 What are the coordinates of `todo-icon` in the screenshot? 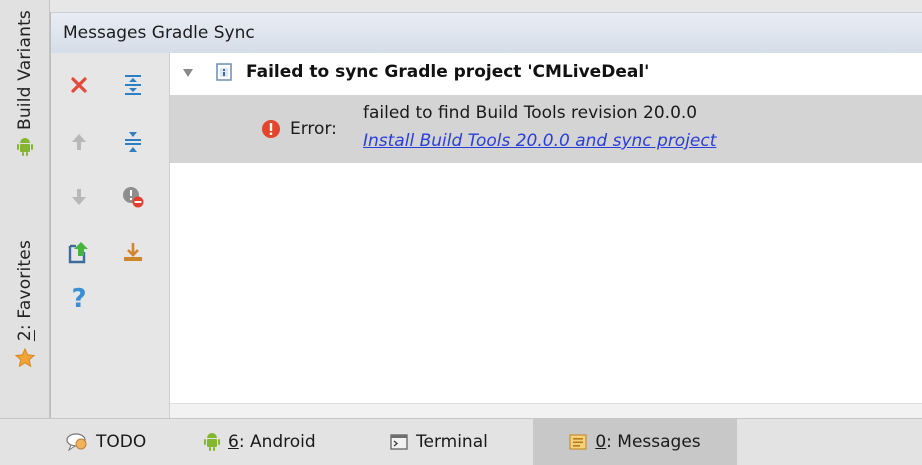 It's located at (77, 442).